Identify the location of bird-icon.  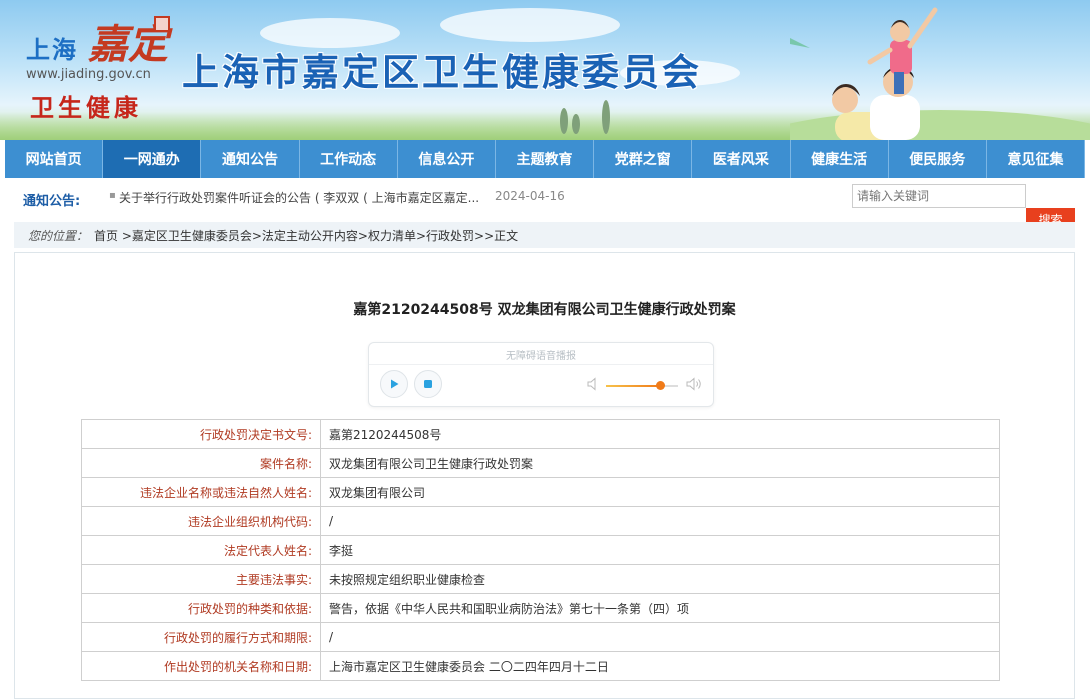
(800, 43).